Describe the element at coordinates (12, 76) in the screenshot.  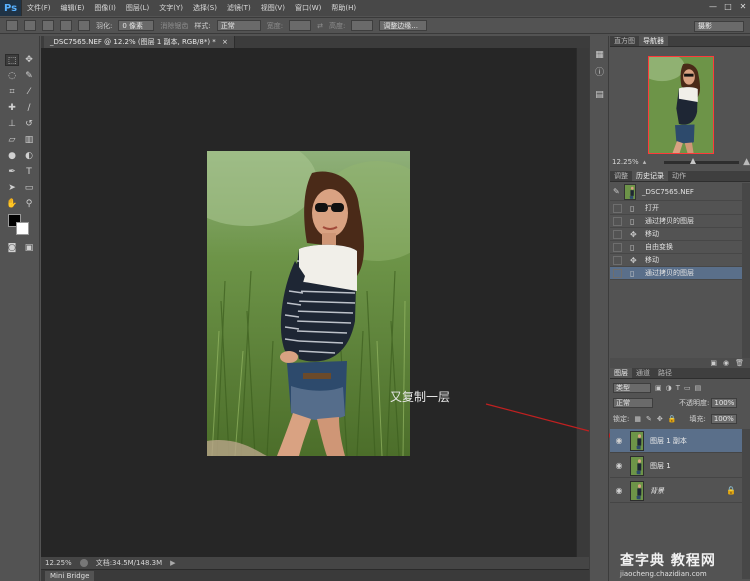
I see `lasso-tool-icon: ◌` at that location.